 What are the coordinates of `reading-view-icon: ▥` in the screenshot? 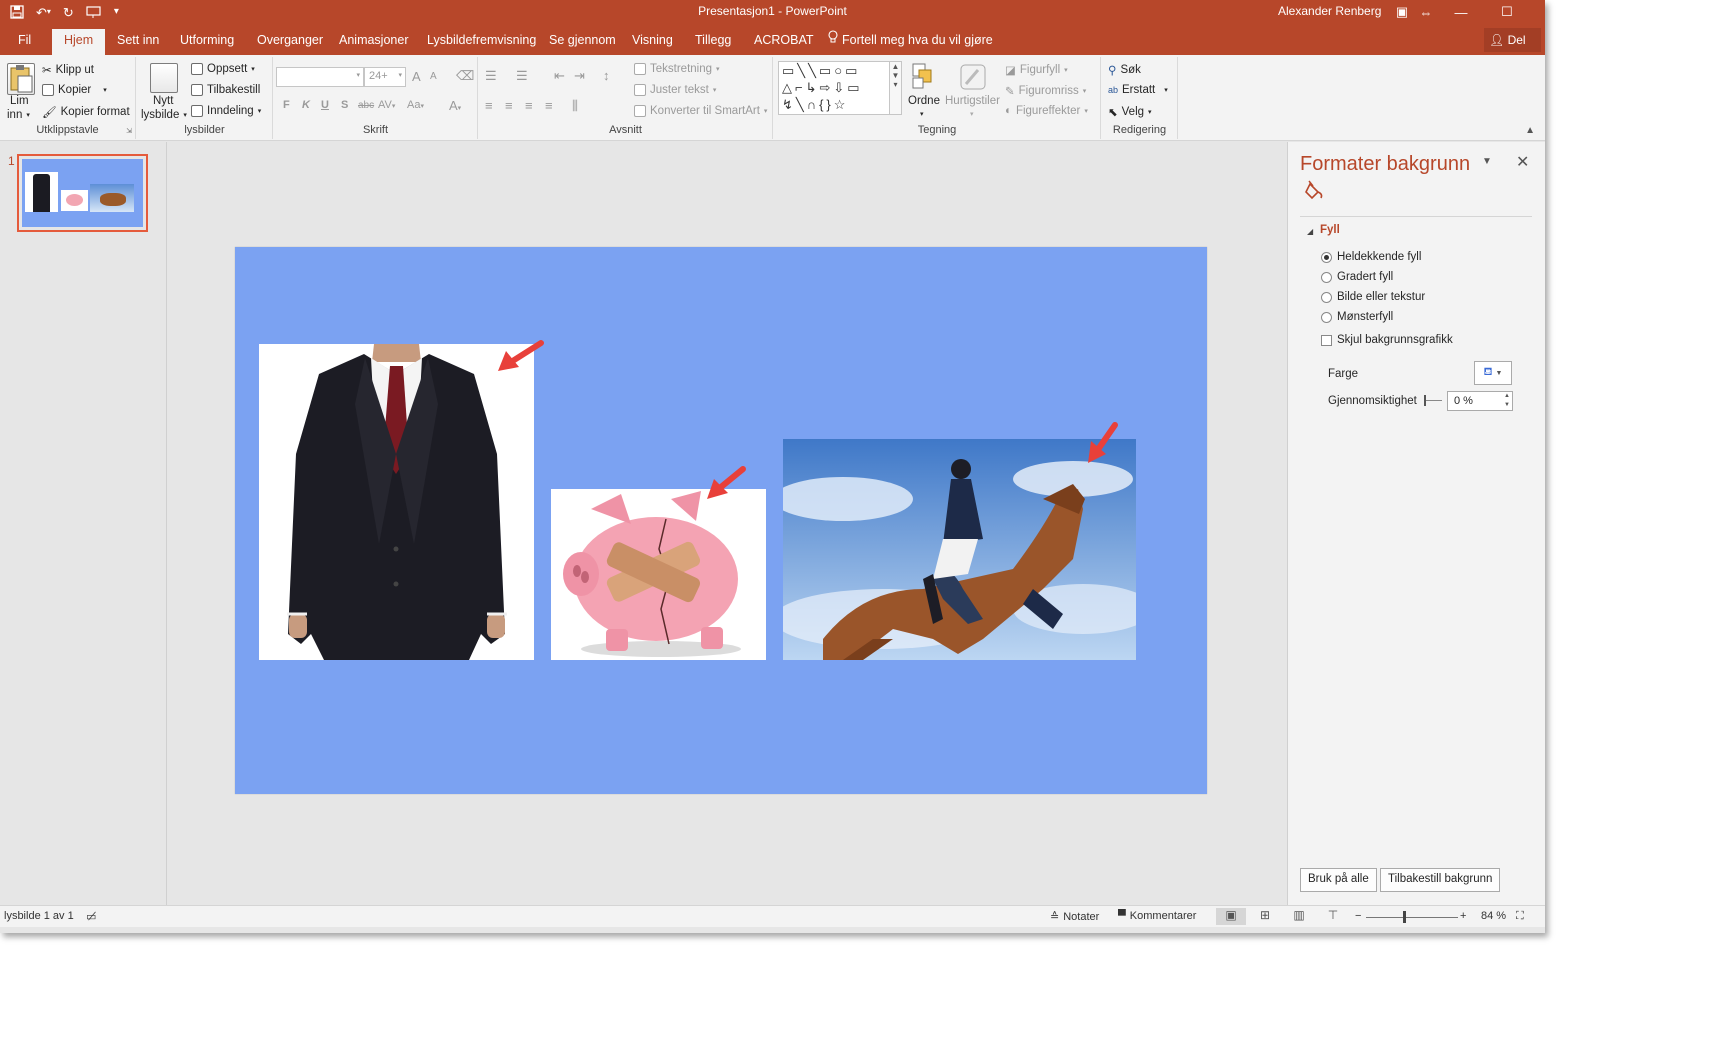 It's located at (1299, 916).